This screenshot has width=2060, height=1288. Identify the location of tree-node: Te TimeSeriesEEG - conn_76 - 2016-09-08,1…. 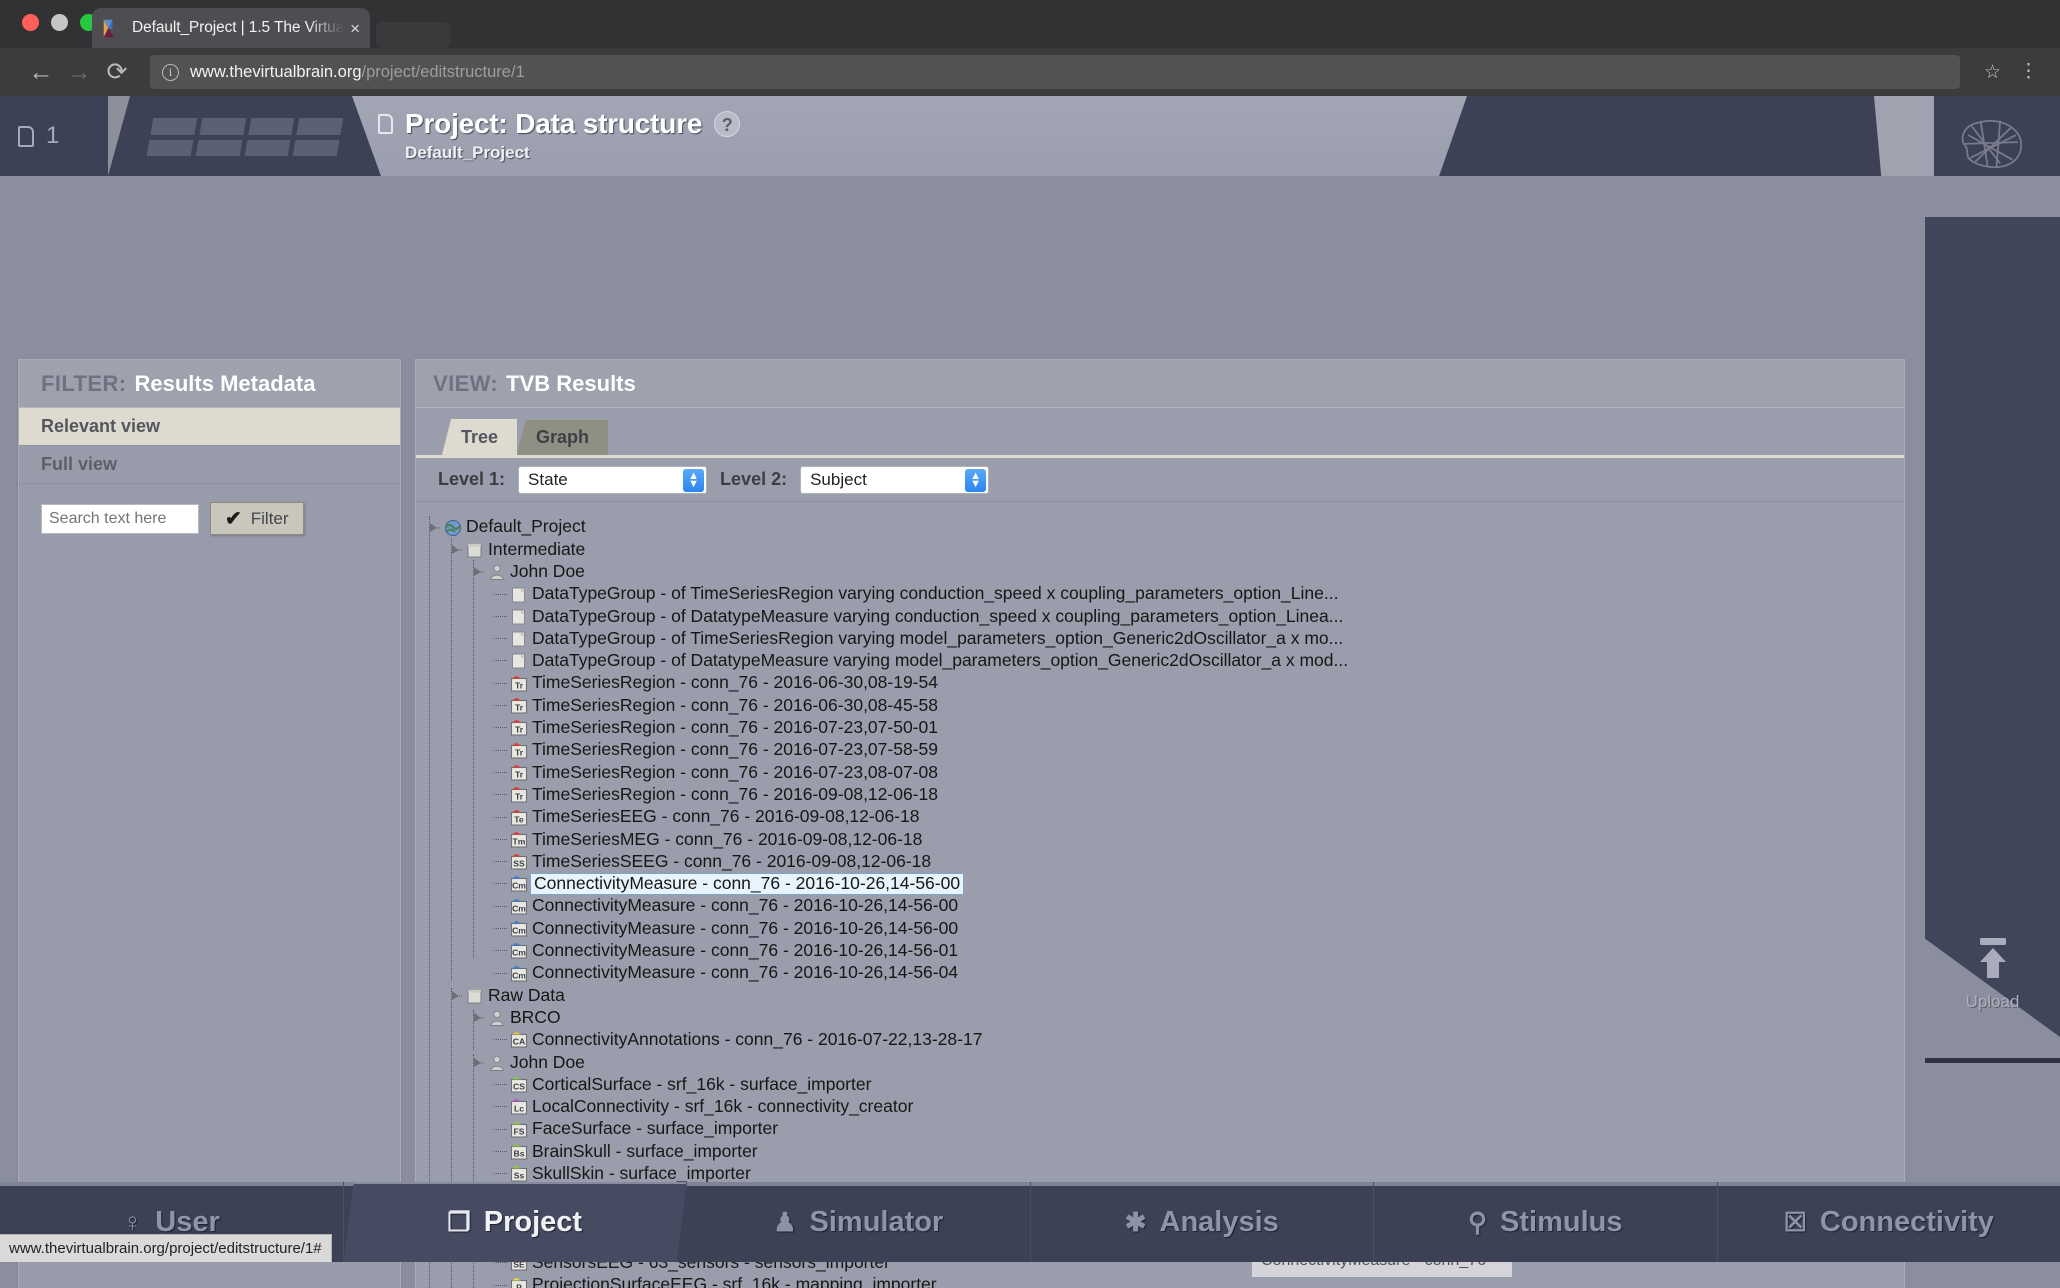
(1166, 817).